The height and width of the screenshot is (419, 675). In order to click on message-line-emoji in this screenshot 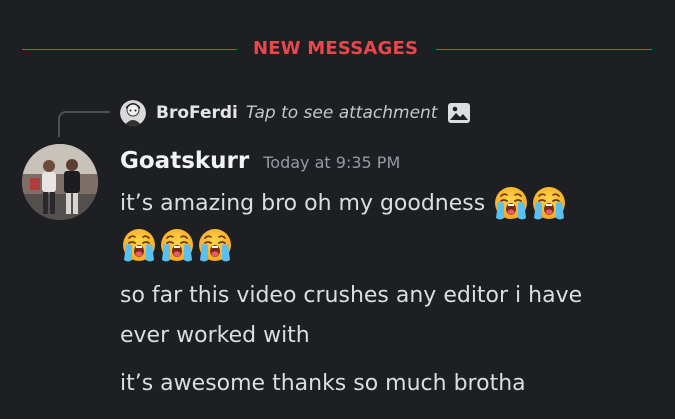, I will do `click(177, 246)`.